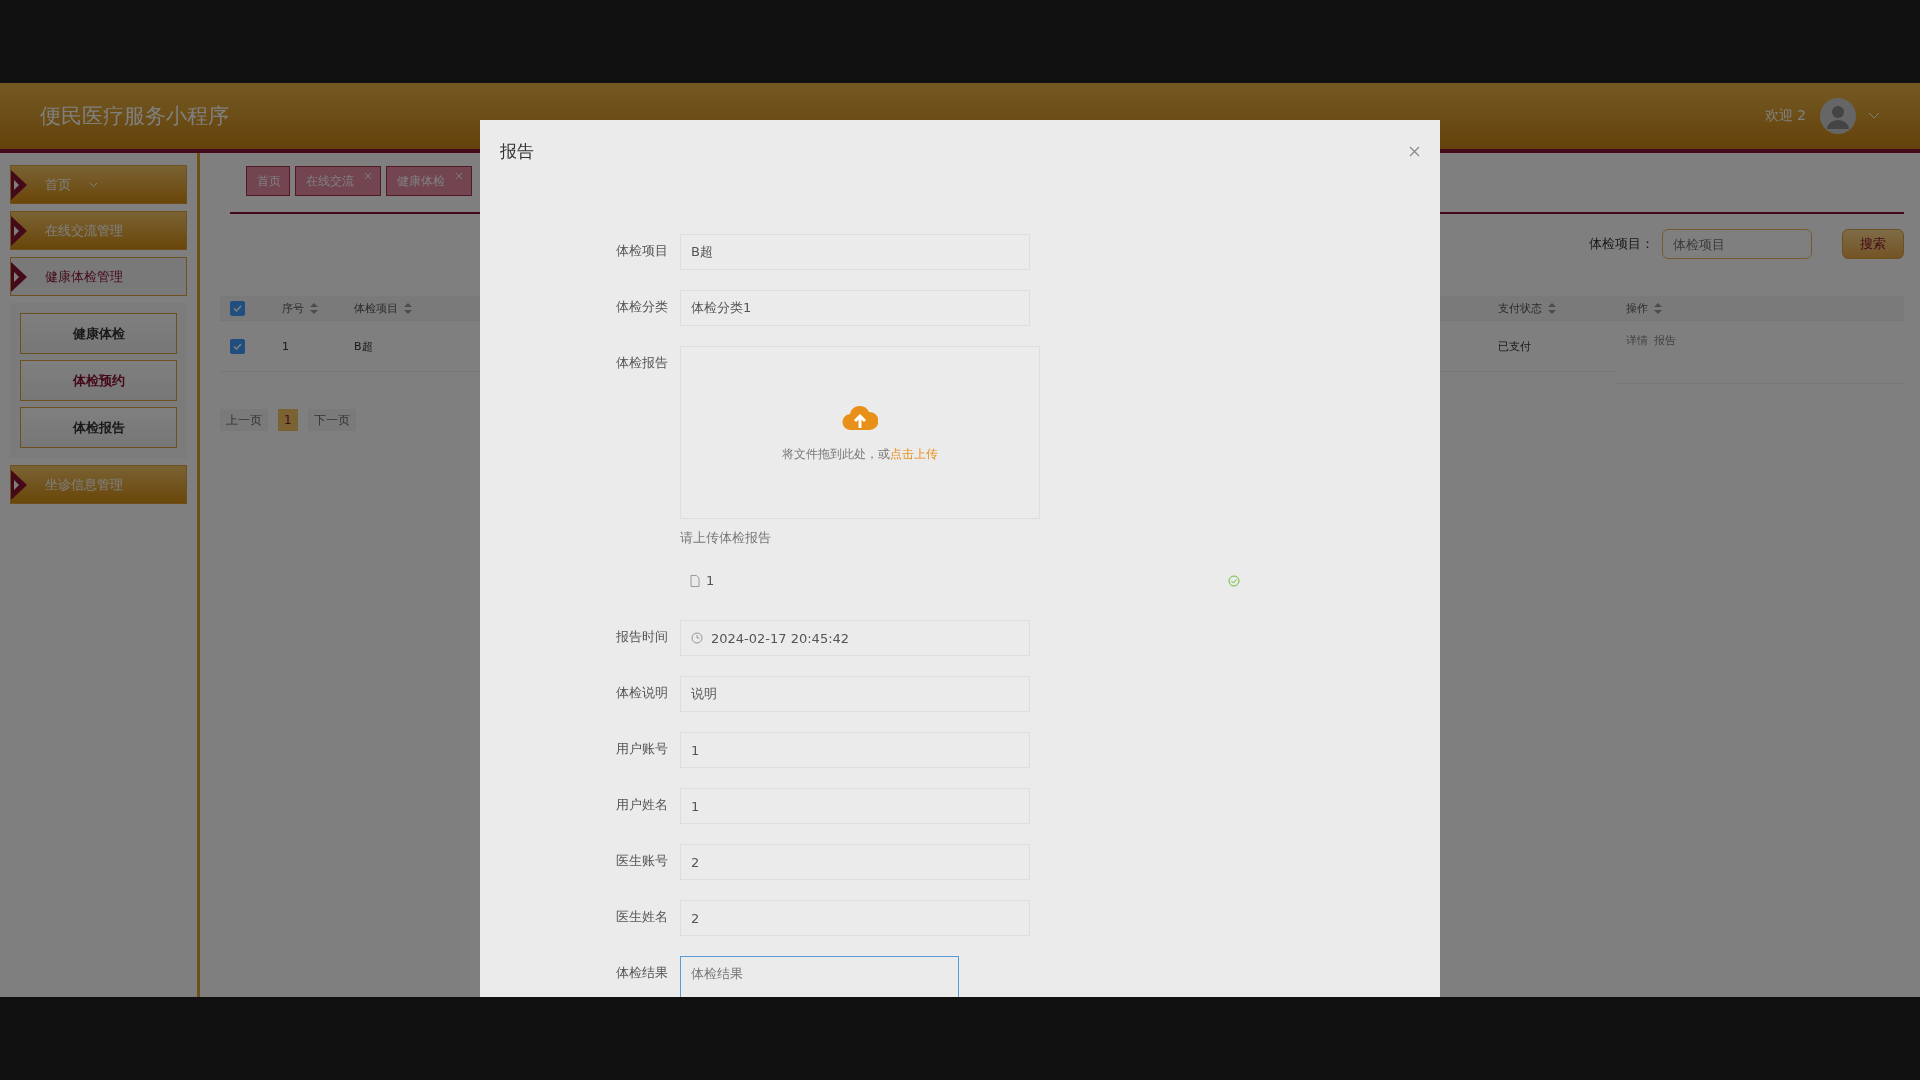  I want to click on welcome-text: 欢迎 2, so click(1785, 116).